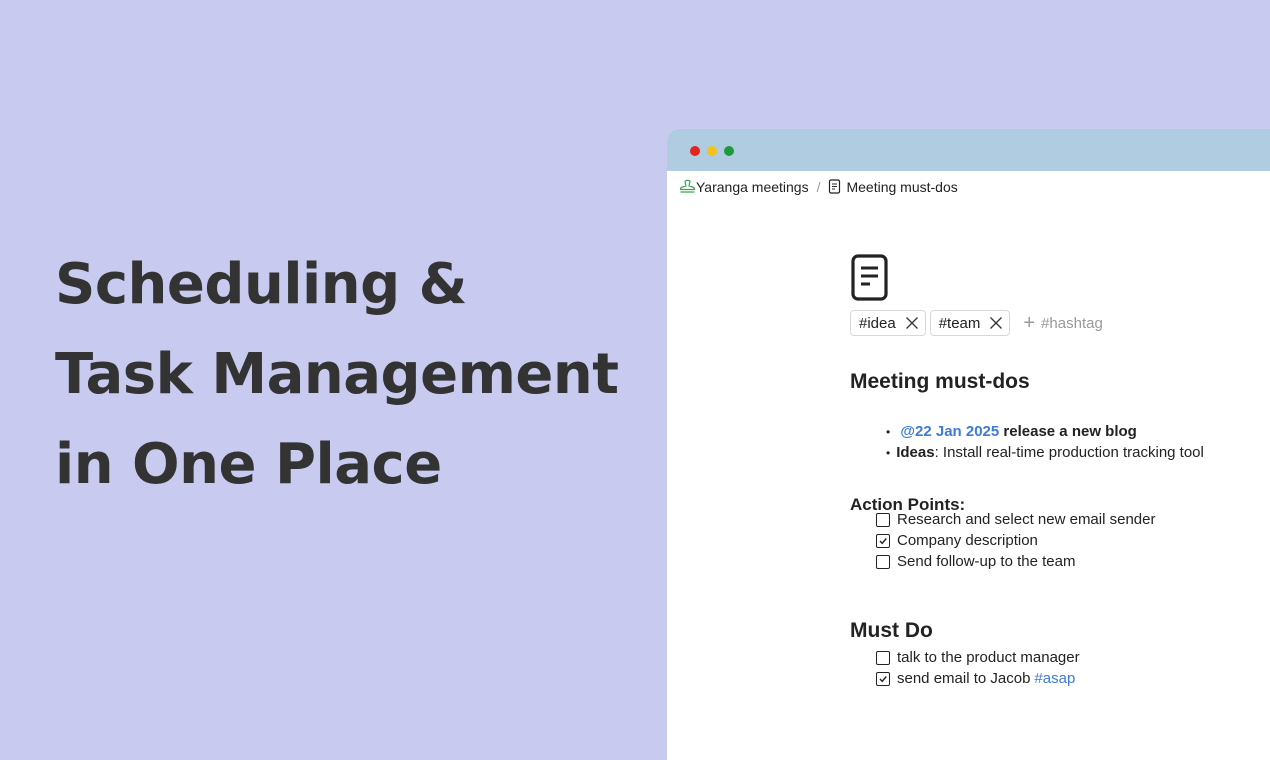  I want to click on workspace-icon, so click(687, 186).